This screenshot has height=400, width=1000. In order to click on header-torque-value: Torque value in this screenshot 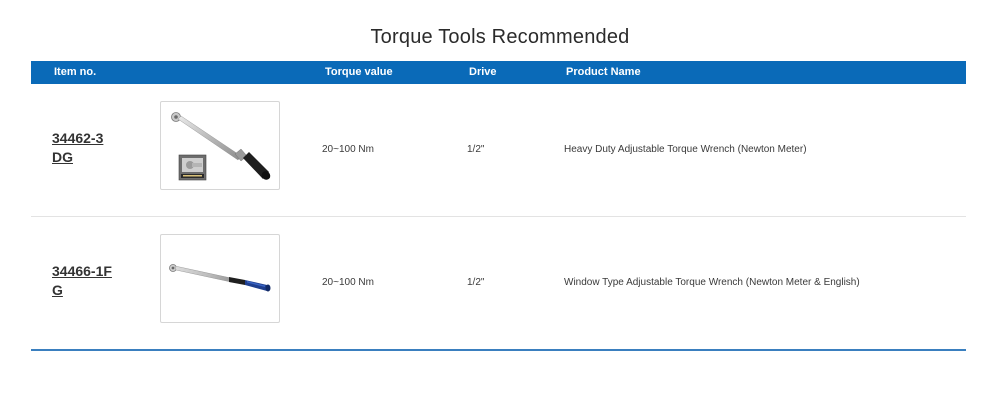, I will do `click(359, 72)`.